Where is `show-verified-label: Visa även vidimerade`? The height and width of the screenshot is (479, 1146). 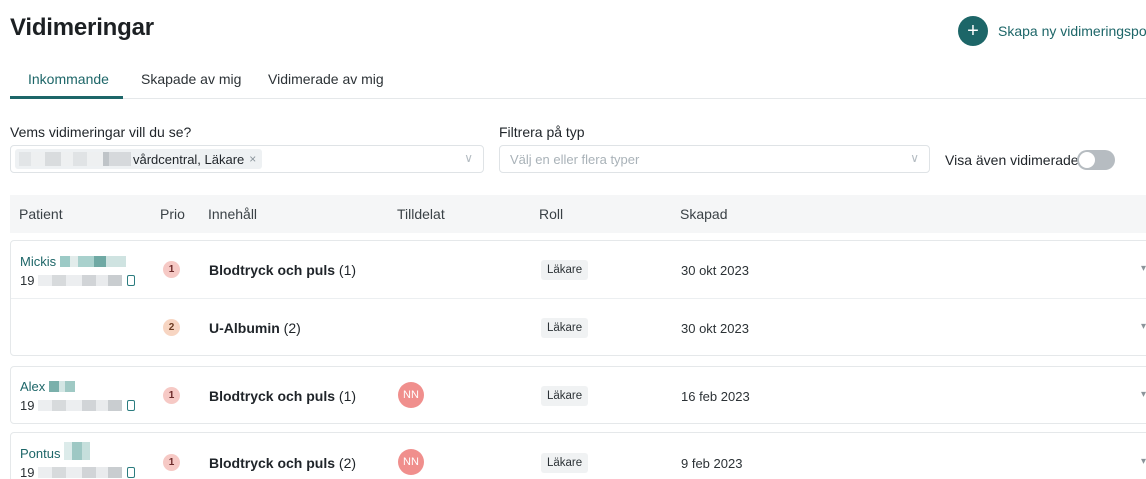
show-verified-label: Visa även vidimerade is located at coordinates (1012, 160).